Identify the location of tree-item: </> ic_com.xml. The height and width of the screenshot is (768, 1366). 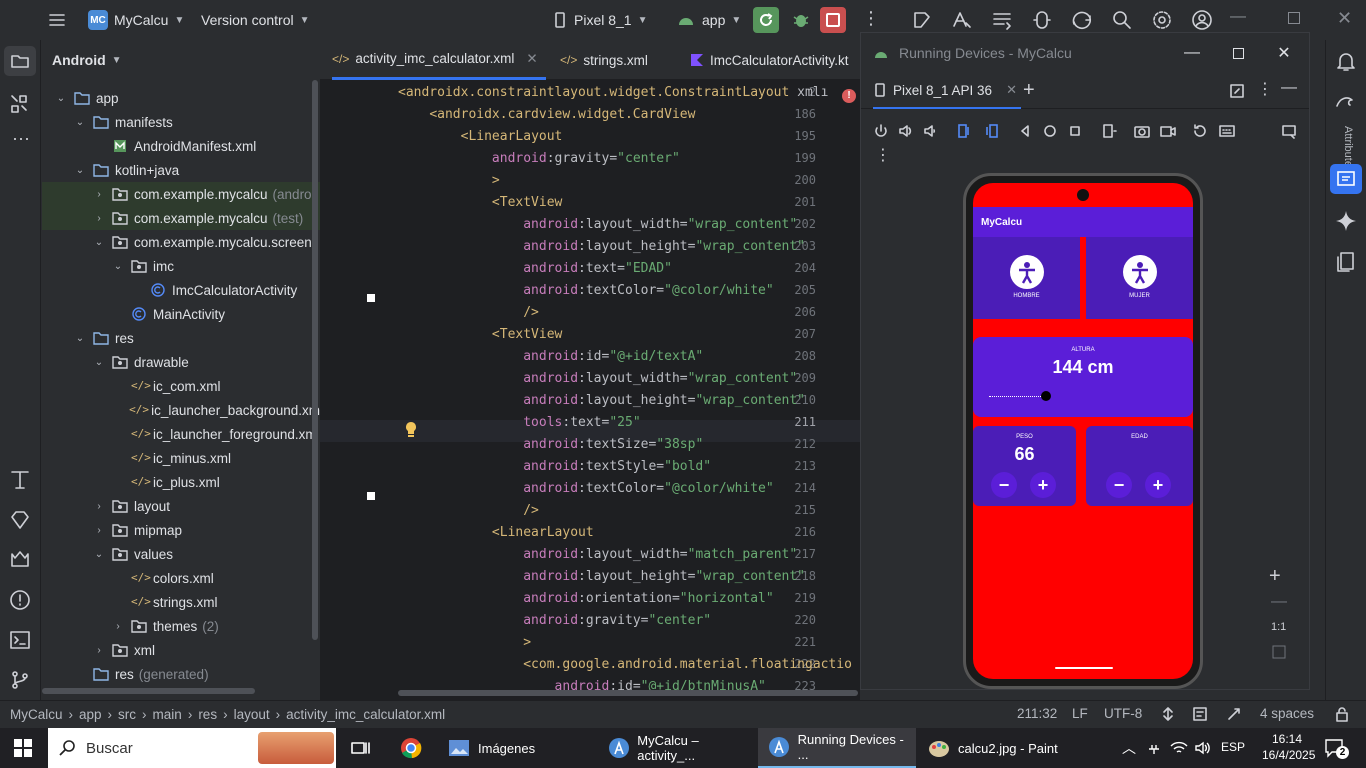
(181, 386).